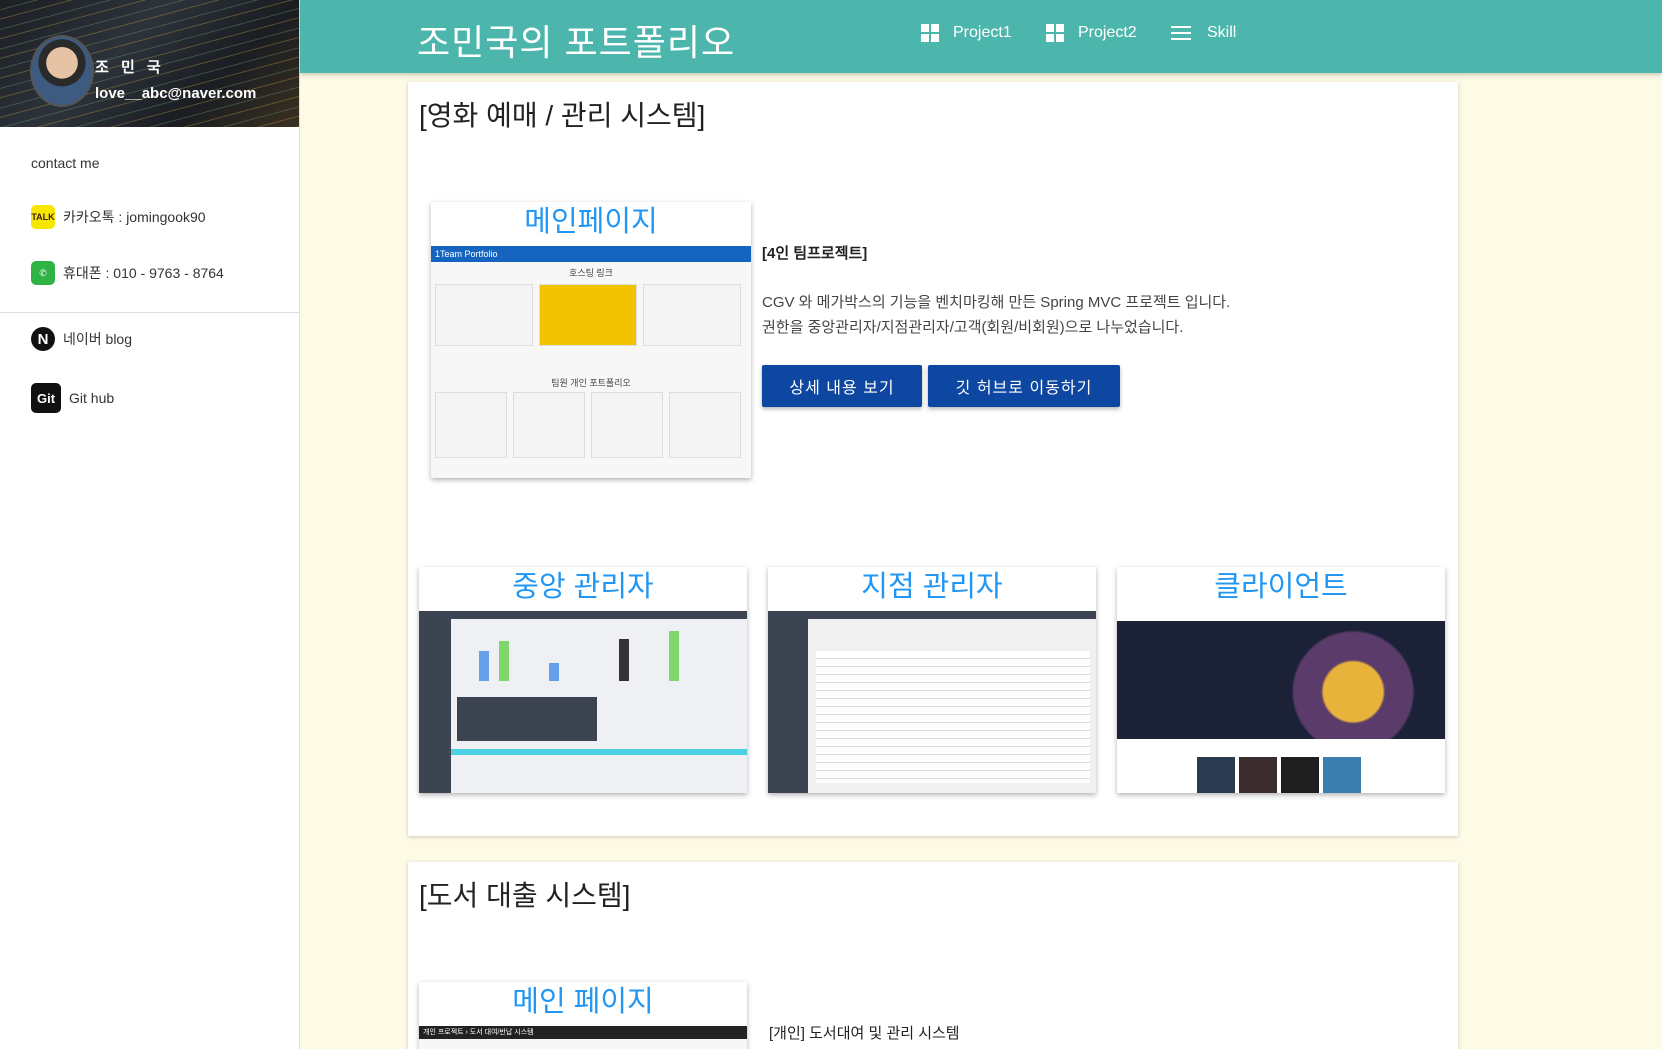 The height and width of the screenshot is (1049, 1662). Describe the element at coordinates (576, 40) in the screenshot. I see `site-title: 조민국의 포트폴리오` at that location.